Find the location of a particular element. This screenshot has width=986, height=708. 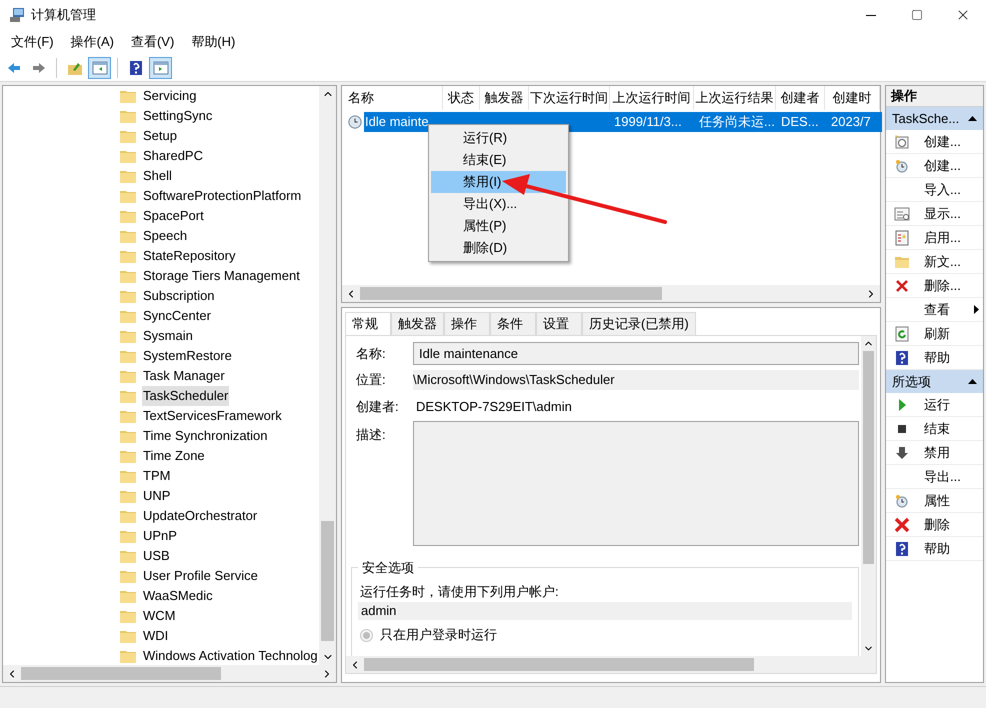

tree-item: Task Manager is located at coordinates (184, 376).